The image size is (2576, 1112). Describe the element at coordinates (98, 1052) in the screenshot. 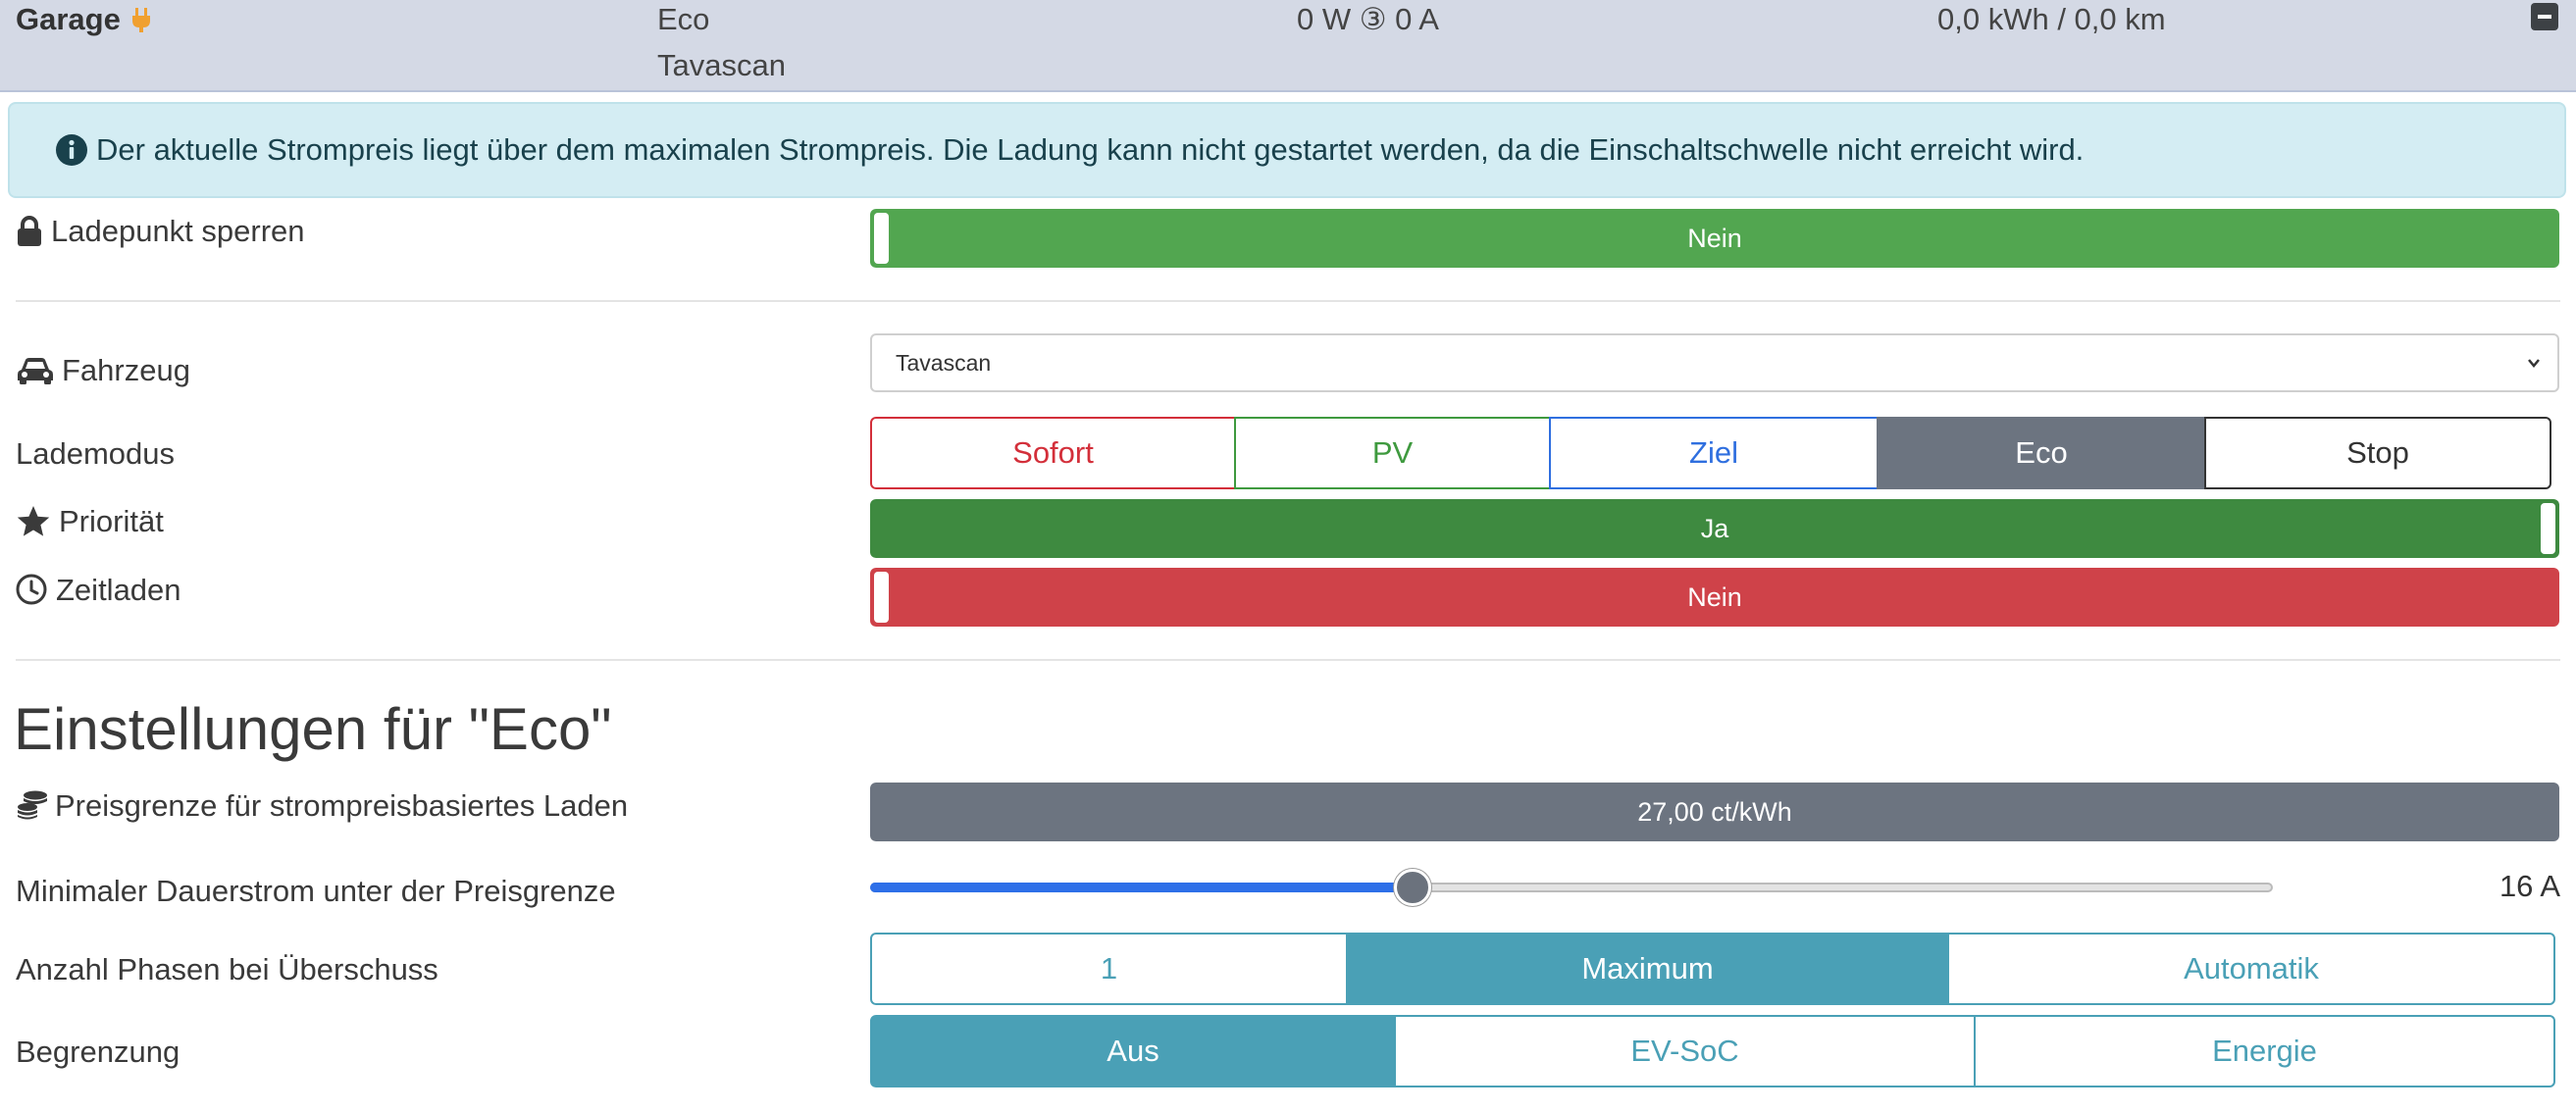

I see `limit-label: Begrenzung` at that location.